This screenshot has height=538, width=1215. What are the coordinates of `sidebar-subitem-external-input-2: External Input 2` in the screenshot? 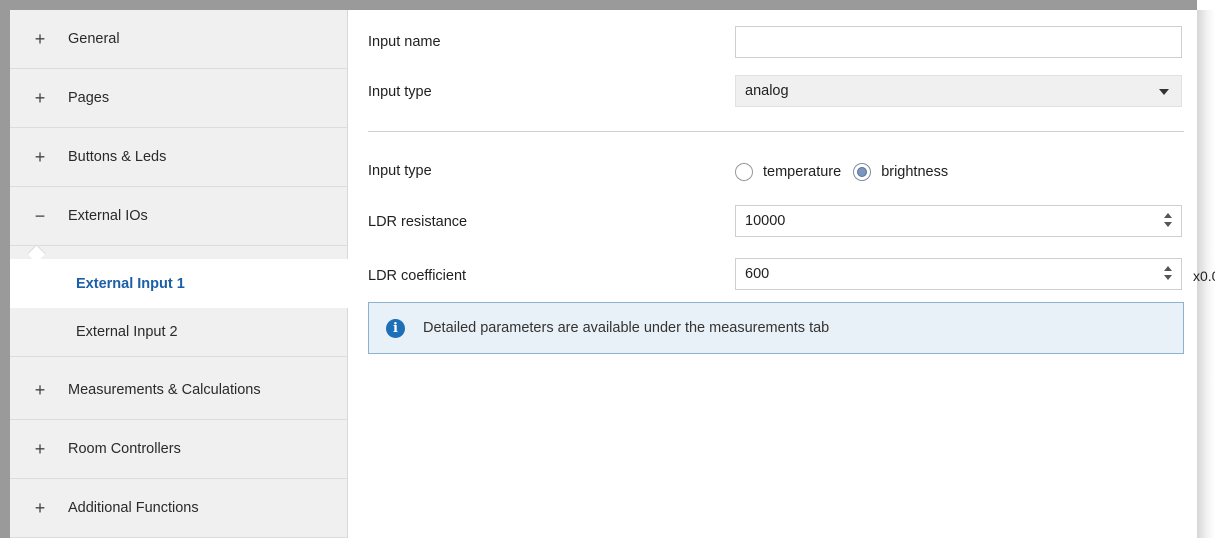 It's located at (178, 332).